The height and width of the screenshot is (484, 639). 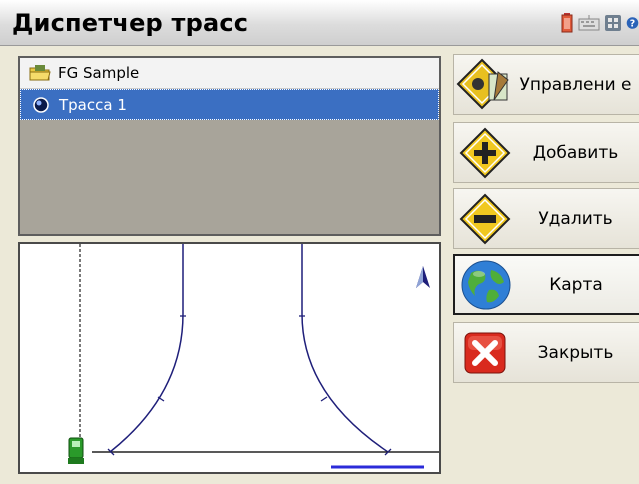 I want to click on add-sign-icon, so click(x=485, y=153).